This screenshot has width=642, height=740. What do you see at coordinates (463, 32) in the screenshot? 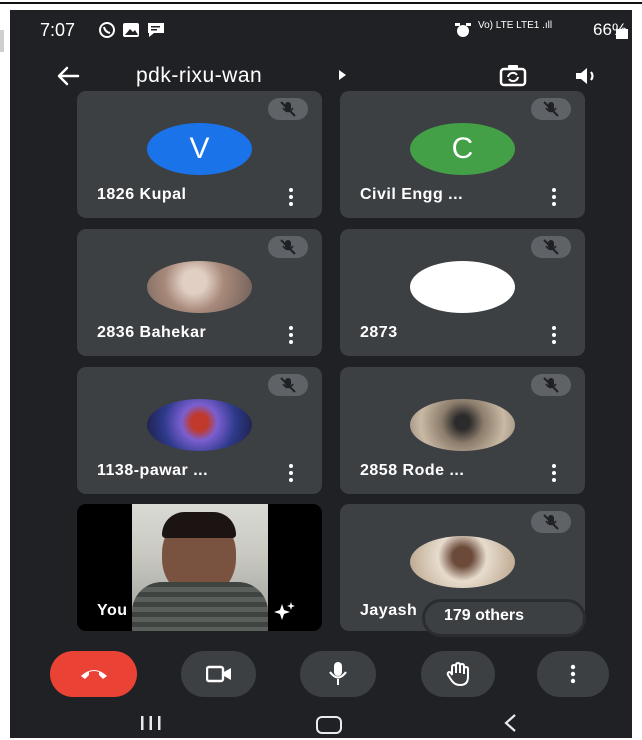
I see `alarm-icon` at bounding box center [463, 32].